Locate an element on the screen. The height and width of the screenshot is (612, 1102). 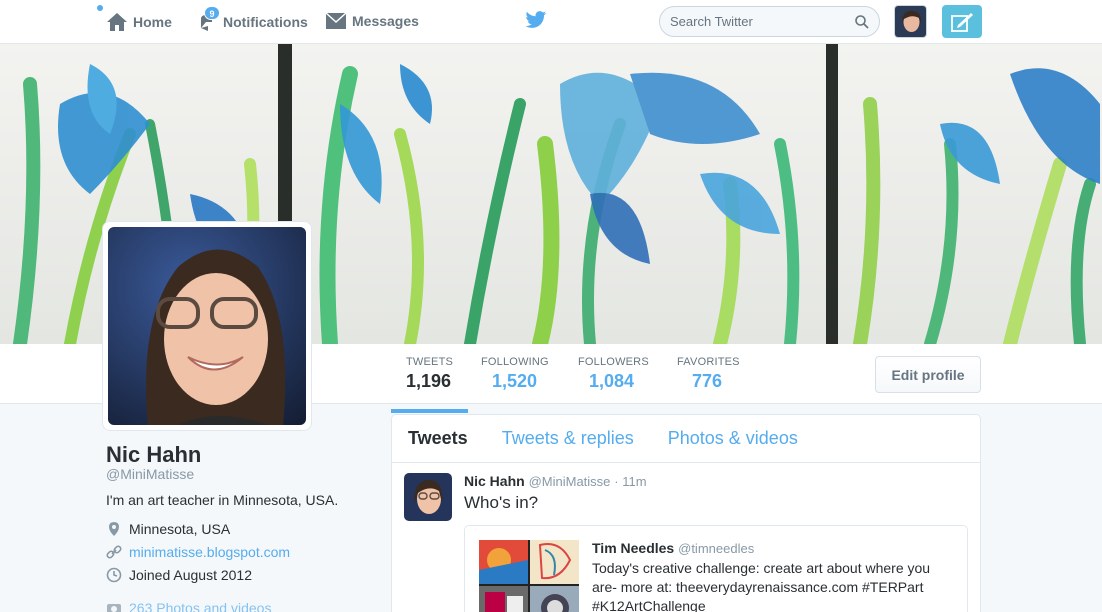
tweet-author-name: Nic Hahn is located at coordinates (494, 481).